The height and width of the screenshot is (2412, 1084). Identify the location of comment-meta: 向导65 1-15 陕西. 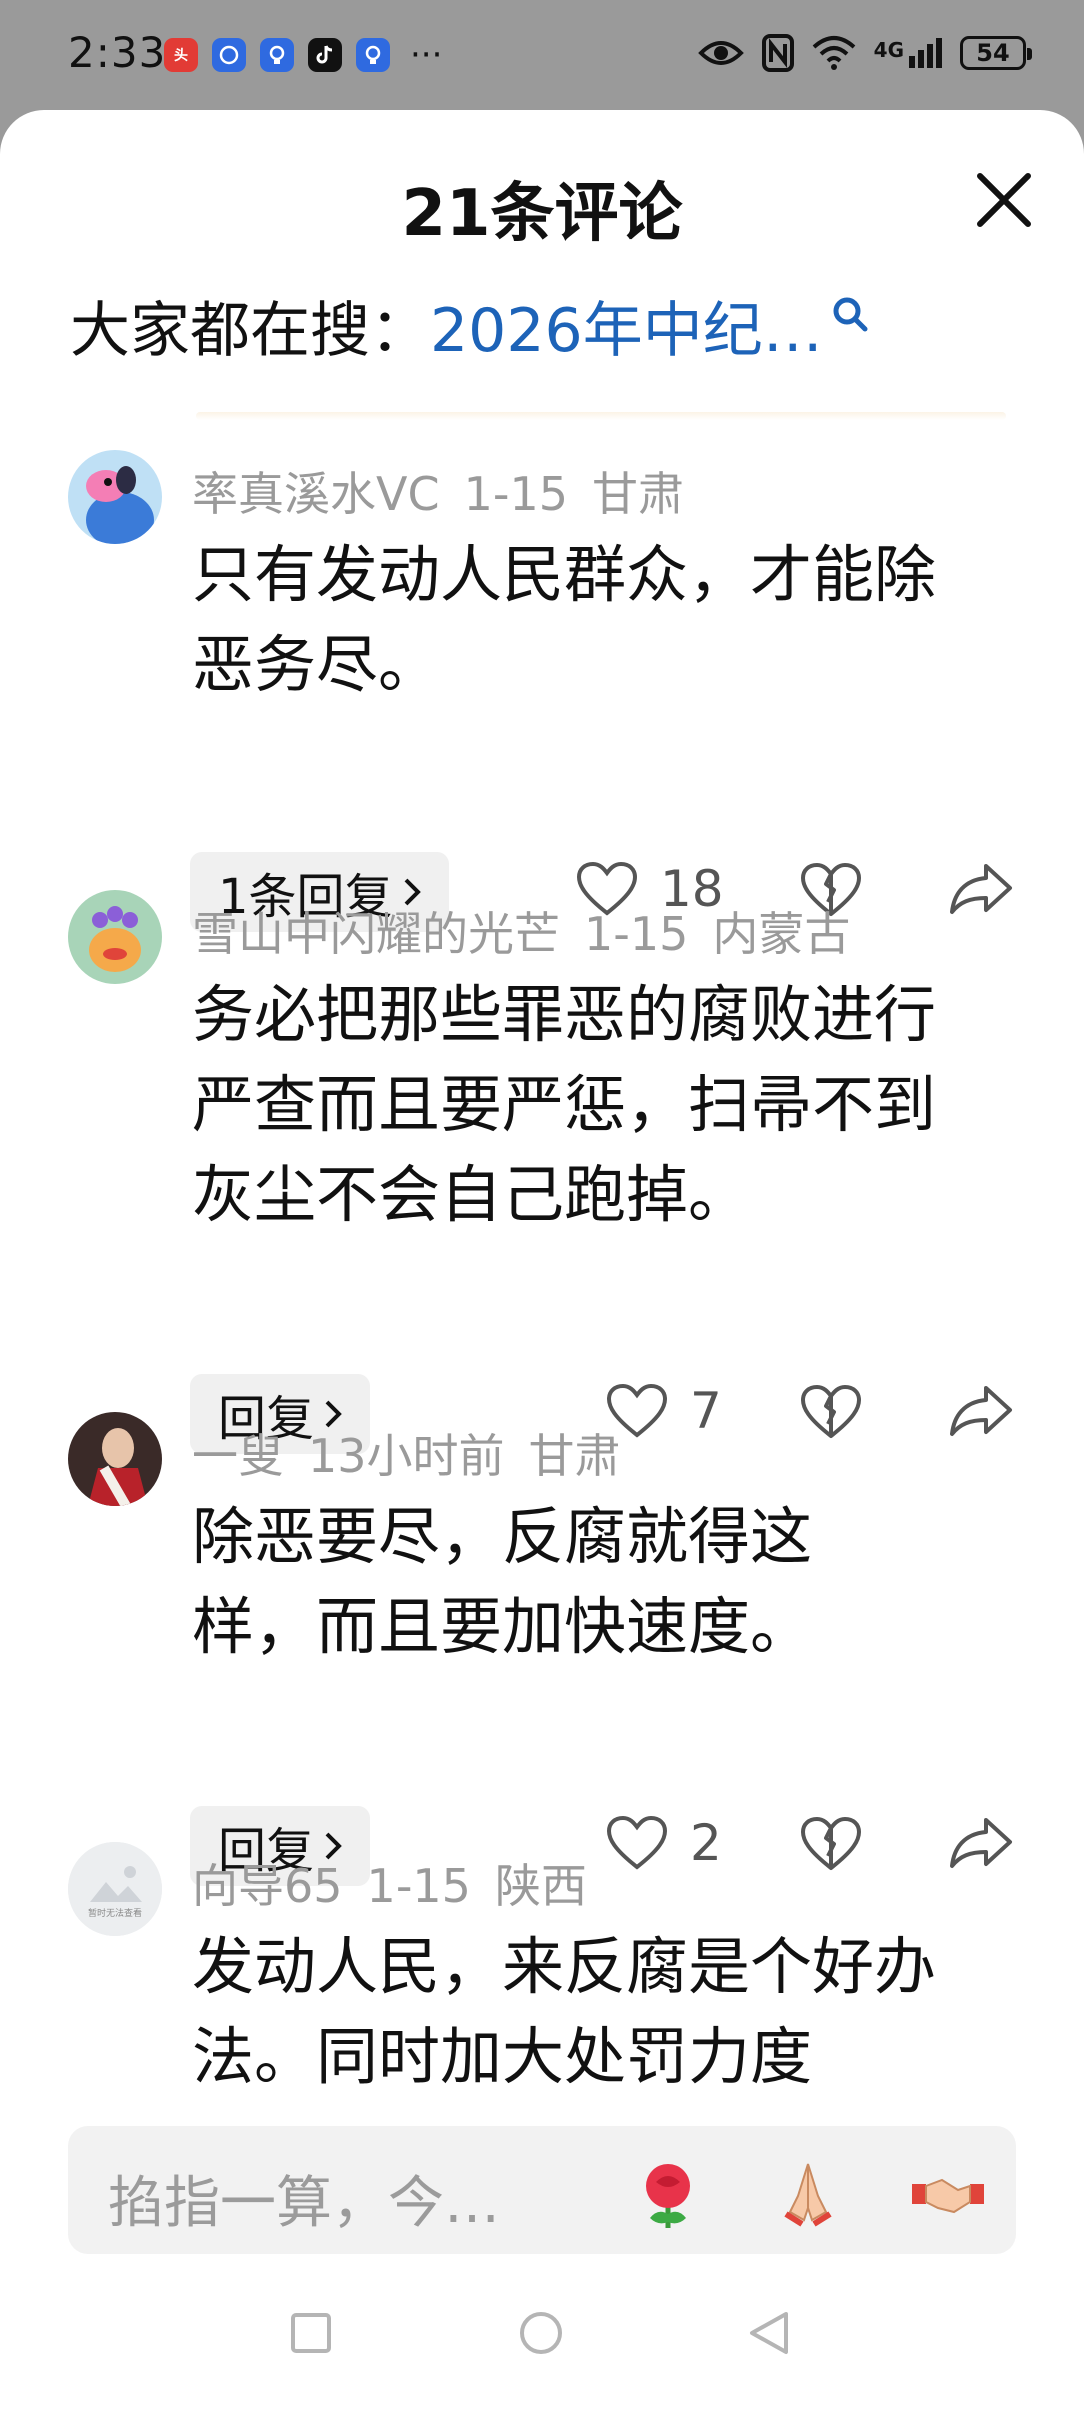
(401, 1883).